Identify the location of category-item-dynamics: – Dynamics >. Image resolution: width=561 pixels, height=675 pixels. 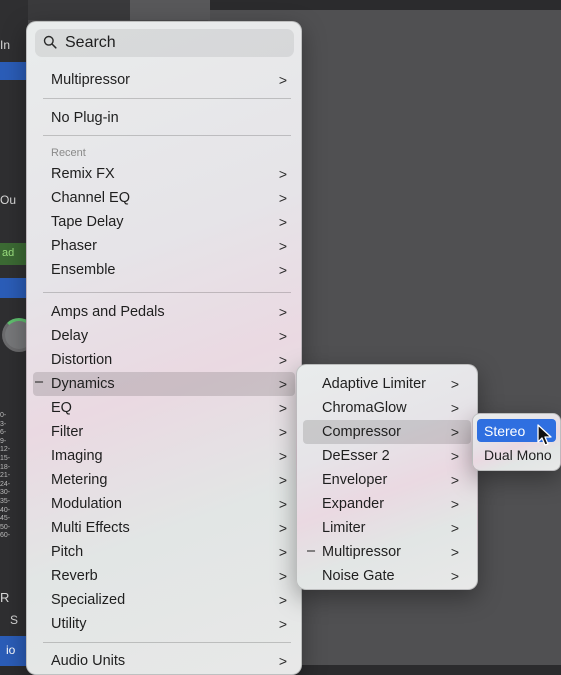
(164, 384).